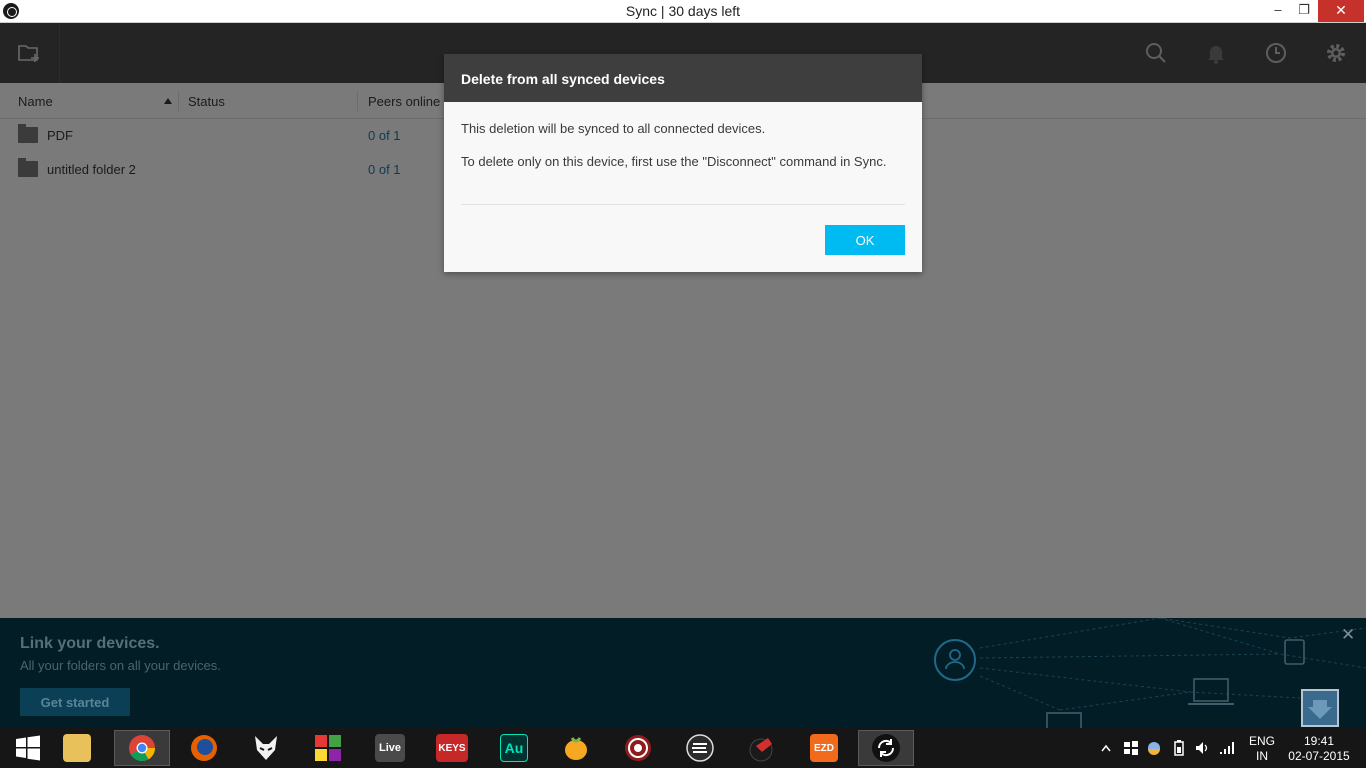 The image size is (1366, 768). What do you see at coordinates (1216, 53) in the screenshot?
I see `bell-icon` at bounding box center [1216, 53].